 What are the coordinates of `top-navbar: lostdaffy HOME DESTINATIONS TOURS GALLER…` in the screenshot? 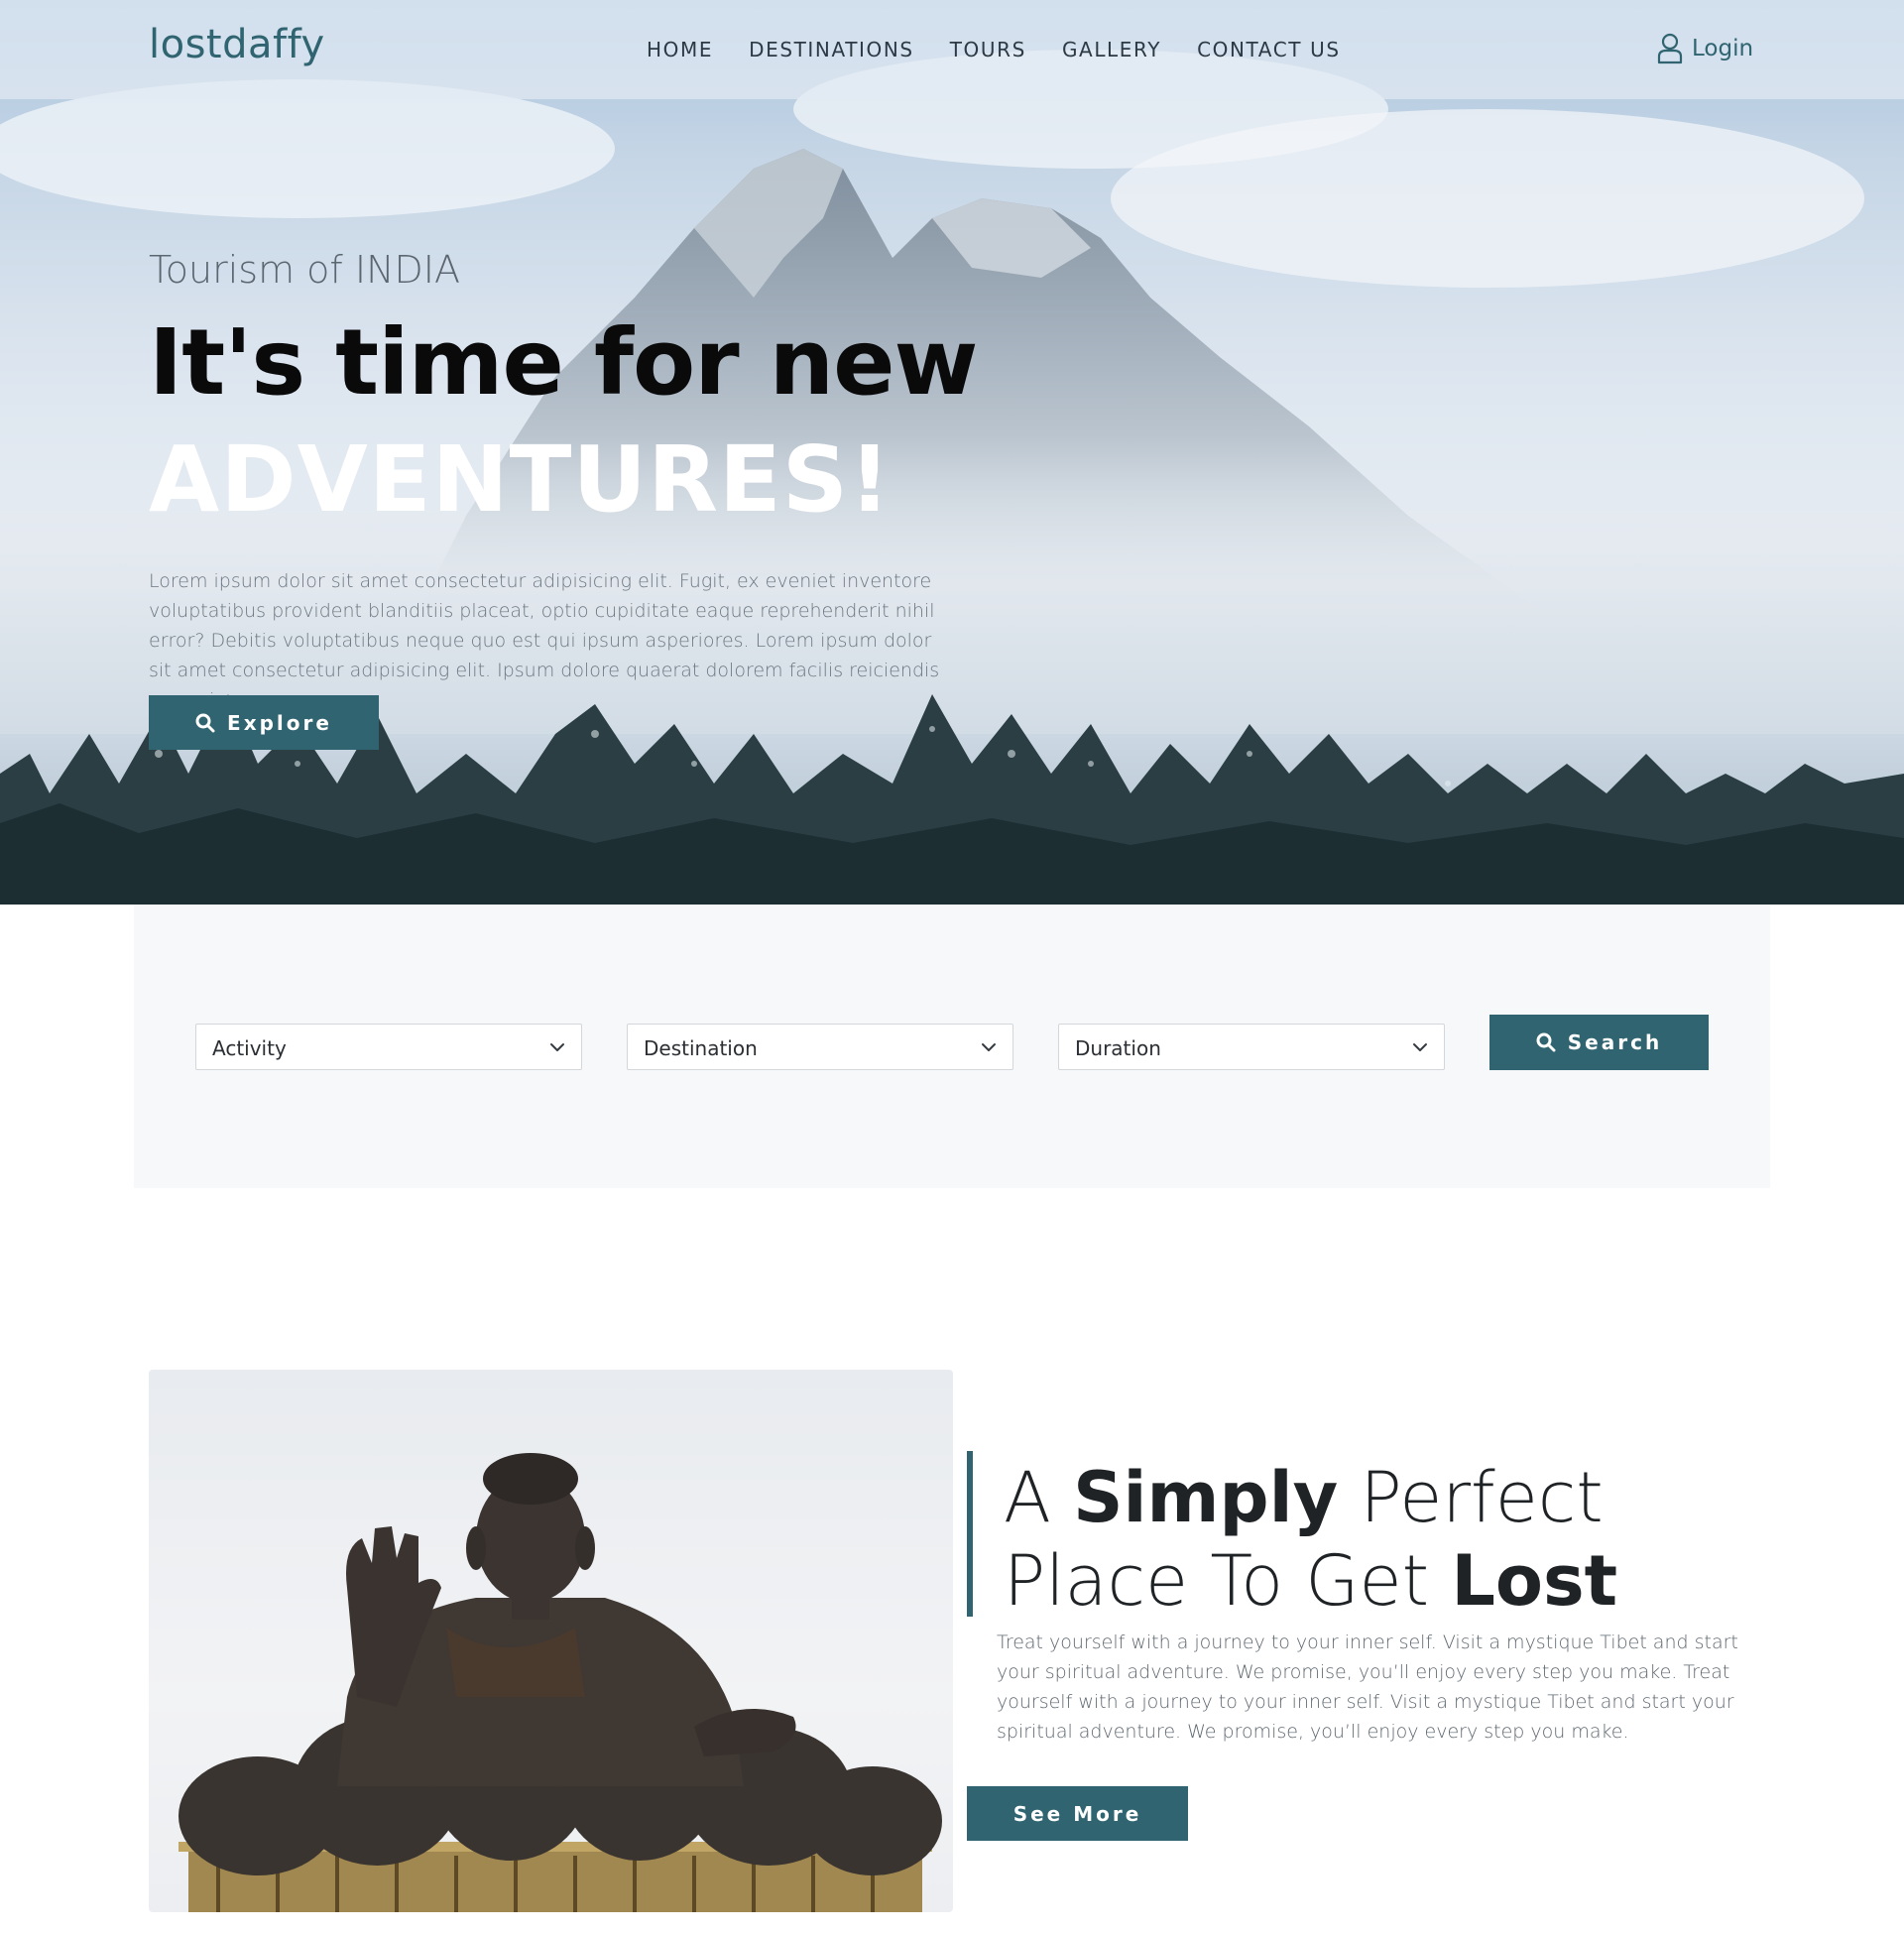 It's located at (952, 49).